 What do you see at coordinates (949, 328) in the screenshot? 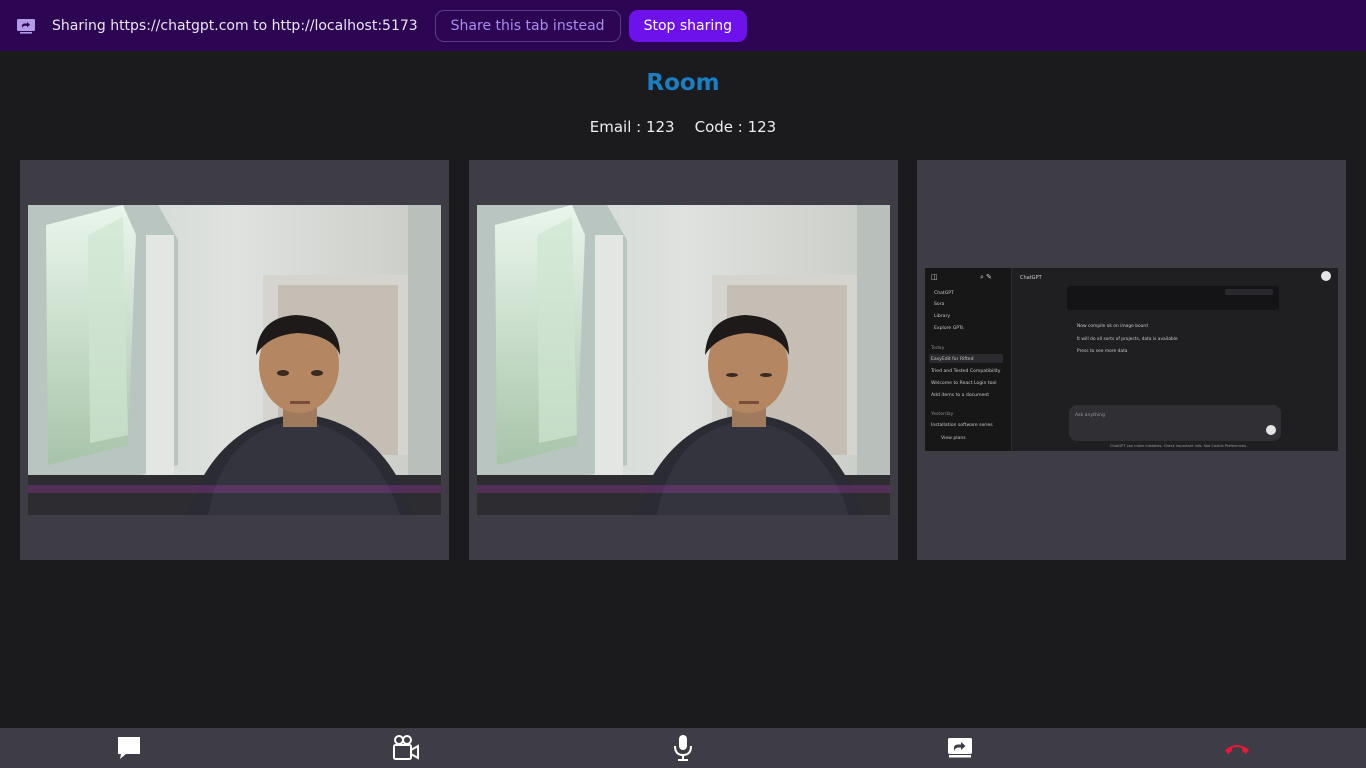
I see `sidebar-link: Explore GPTs` at bounding box center [949, 328].